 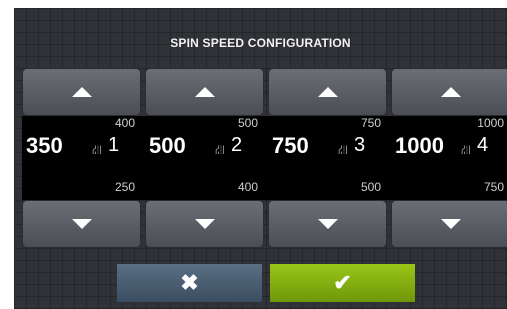 I want to click on close-icon: ✖, so click(x=189, y=282).